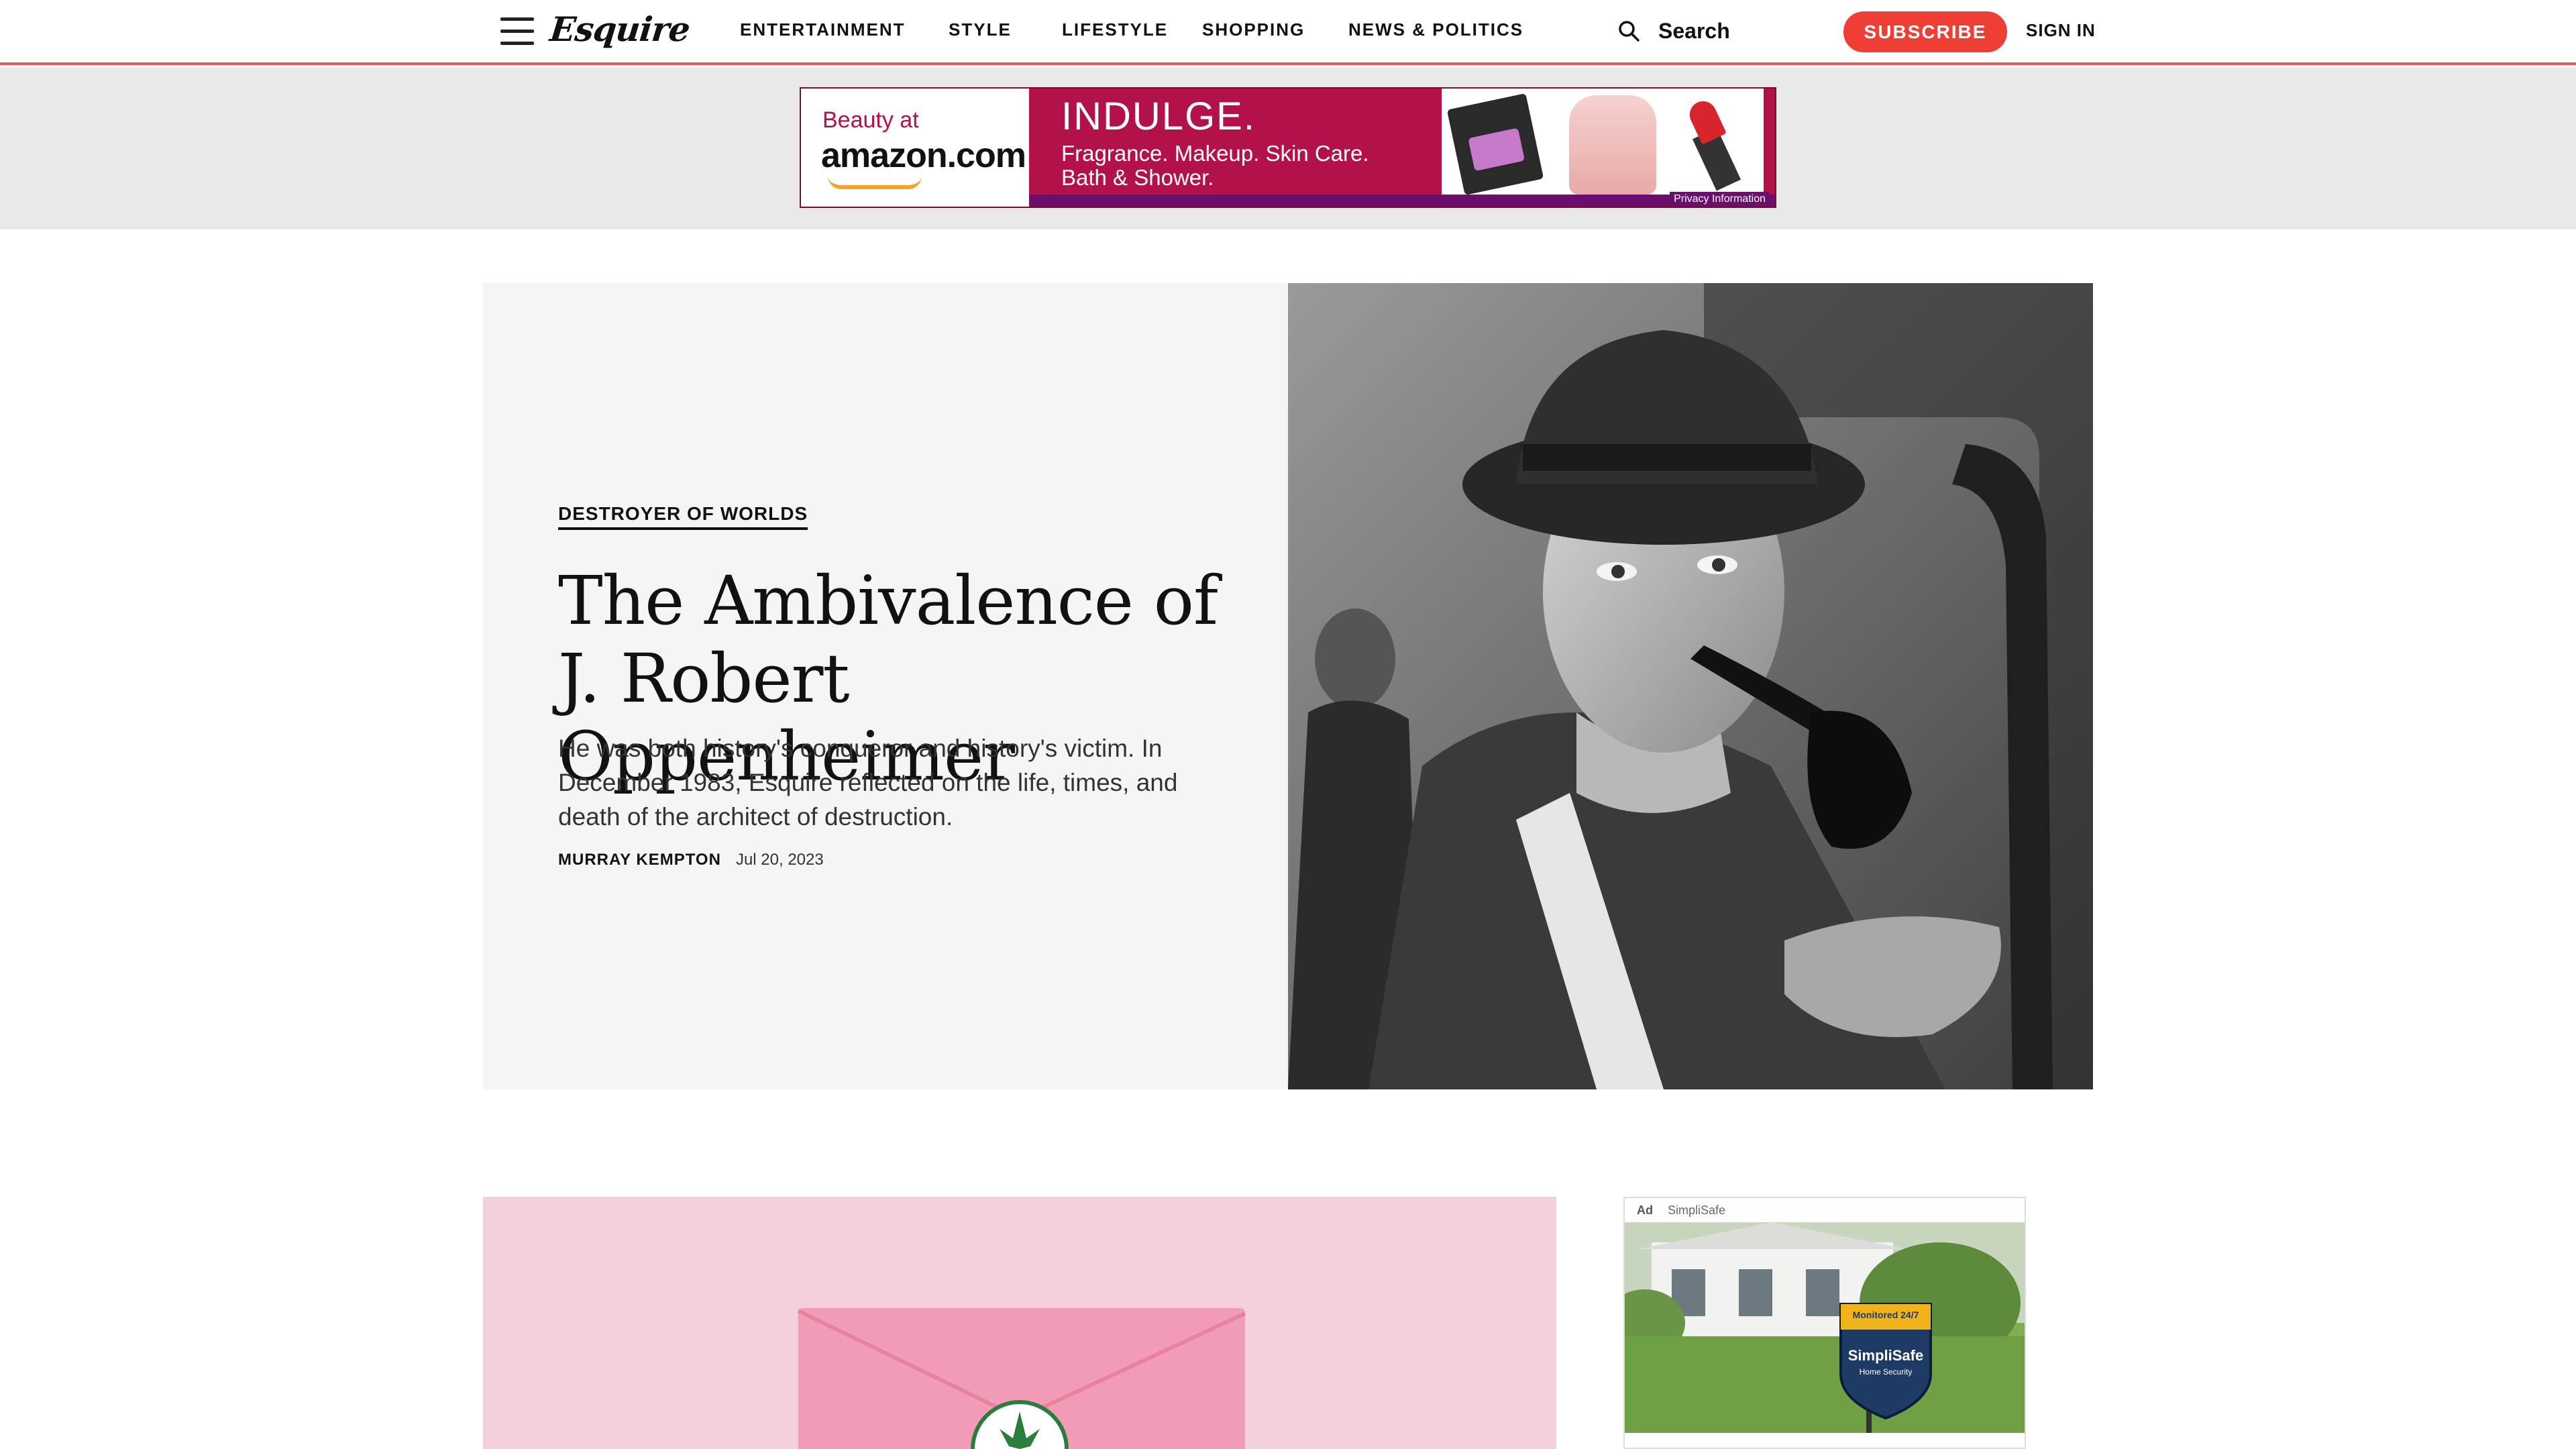 The image size is (2576, 1449). What do you see at coordinates (1612, 145) in the screenshot?
I see `perfume-bottle-image` at bounding box center [1612, 145].